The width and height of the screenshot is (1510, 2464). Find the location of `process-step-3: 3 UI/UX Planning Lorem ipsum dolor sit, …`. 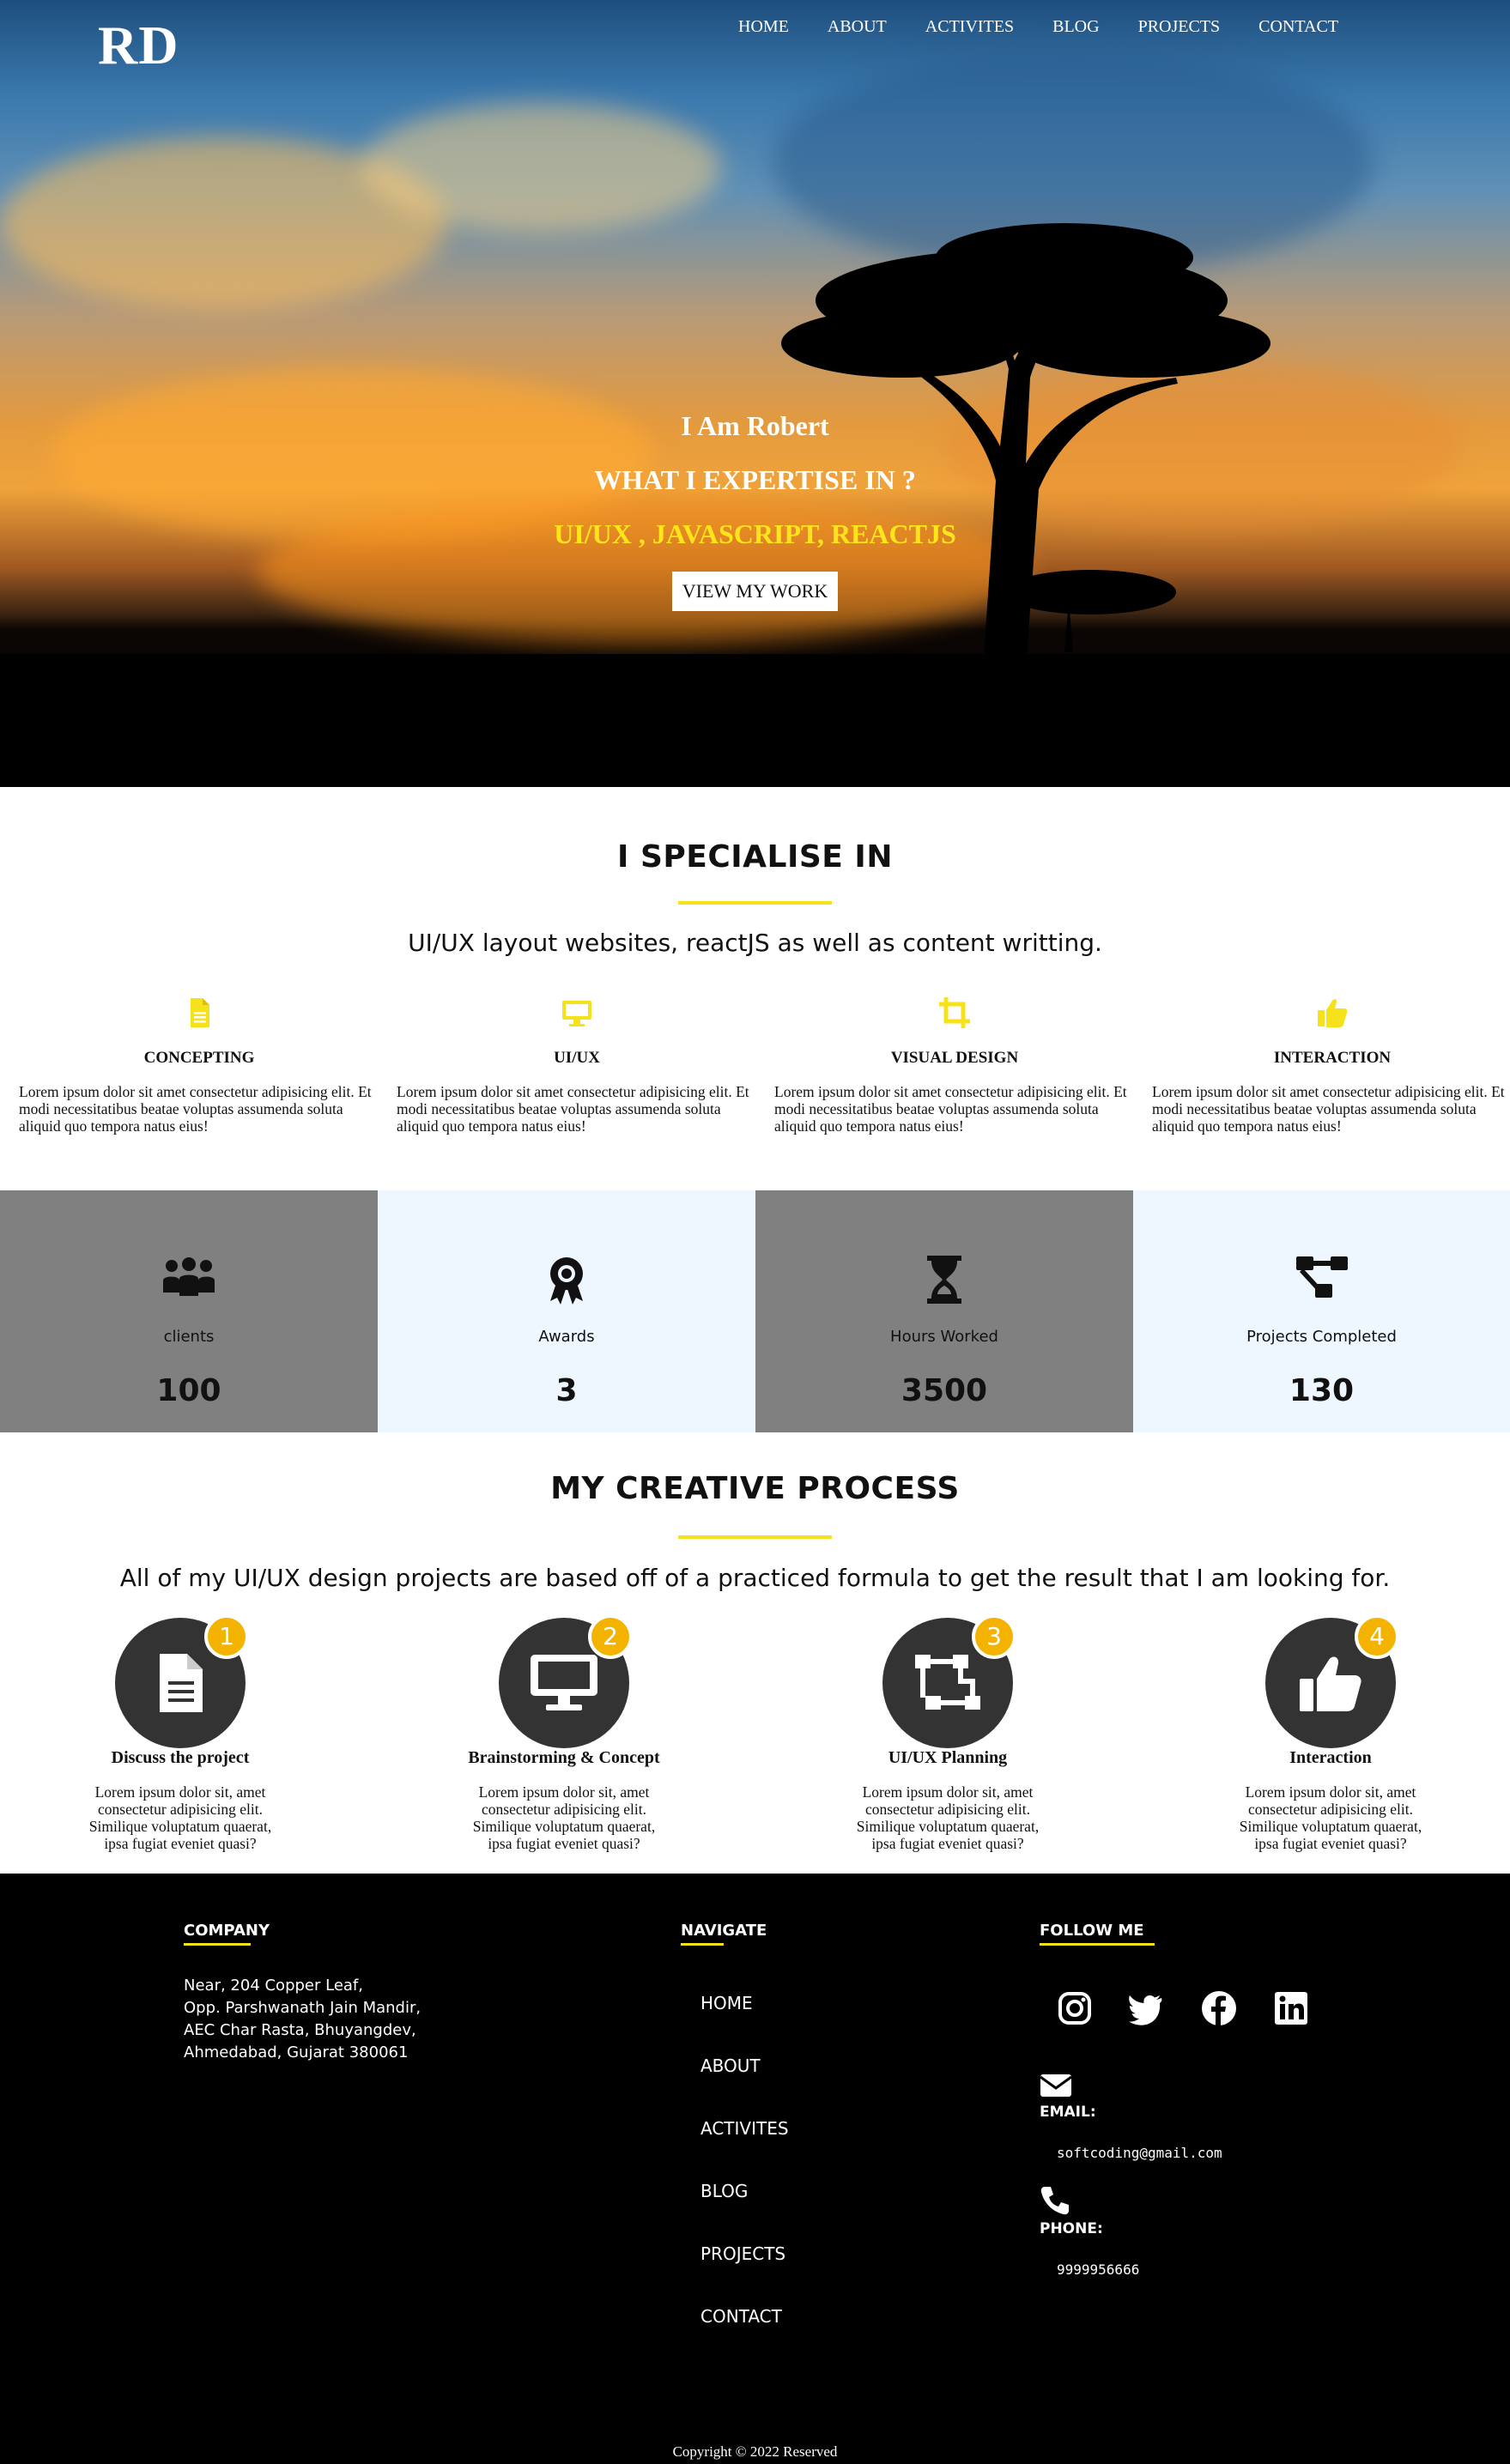

process-step-3: 3 UI/UX Planning Lorem ipsum dolor sit, … is located at coordinates (947, 1733).